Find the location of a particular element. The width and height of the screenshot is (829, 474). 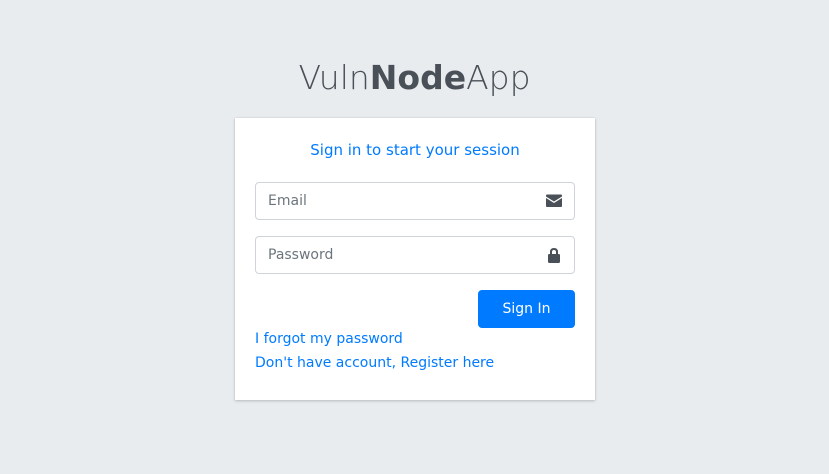

password-input is located at coordinates (397, 255).